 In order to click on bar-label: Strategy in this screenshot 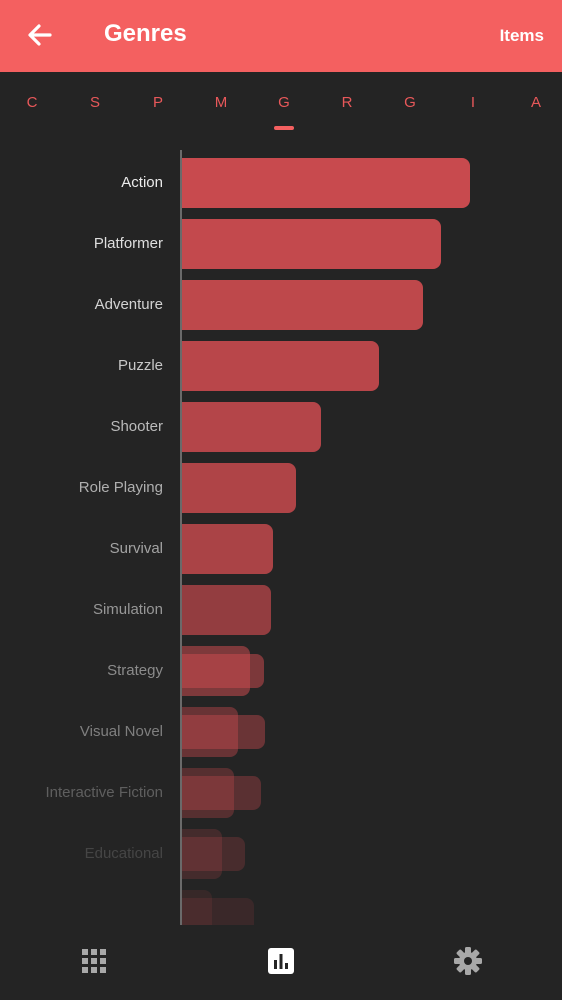, I will do `click(135, 670)`.